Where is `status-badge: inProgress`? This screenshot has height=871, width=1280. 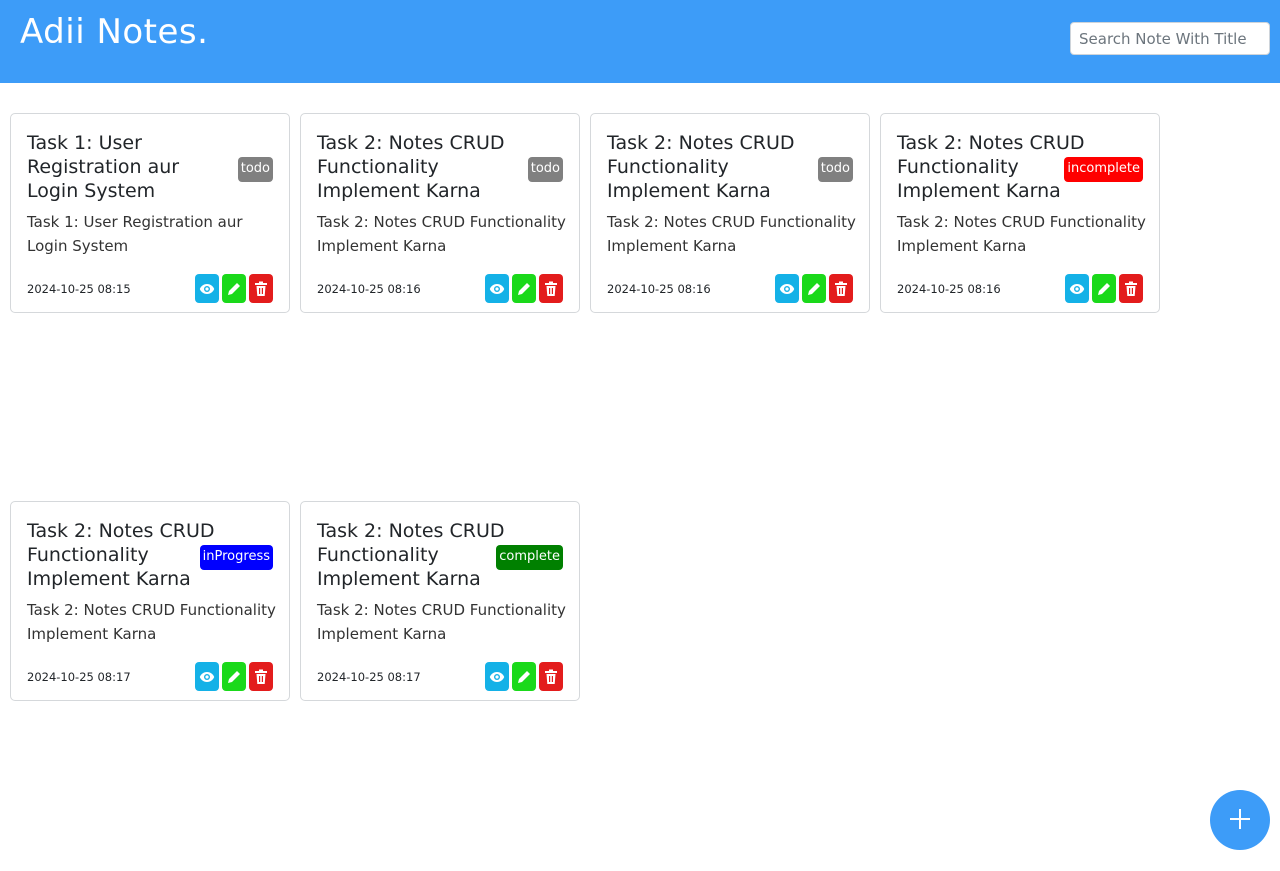 status-badge: inProgress is located at coordinates (236, 557).